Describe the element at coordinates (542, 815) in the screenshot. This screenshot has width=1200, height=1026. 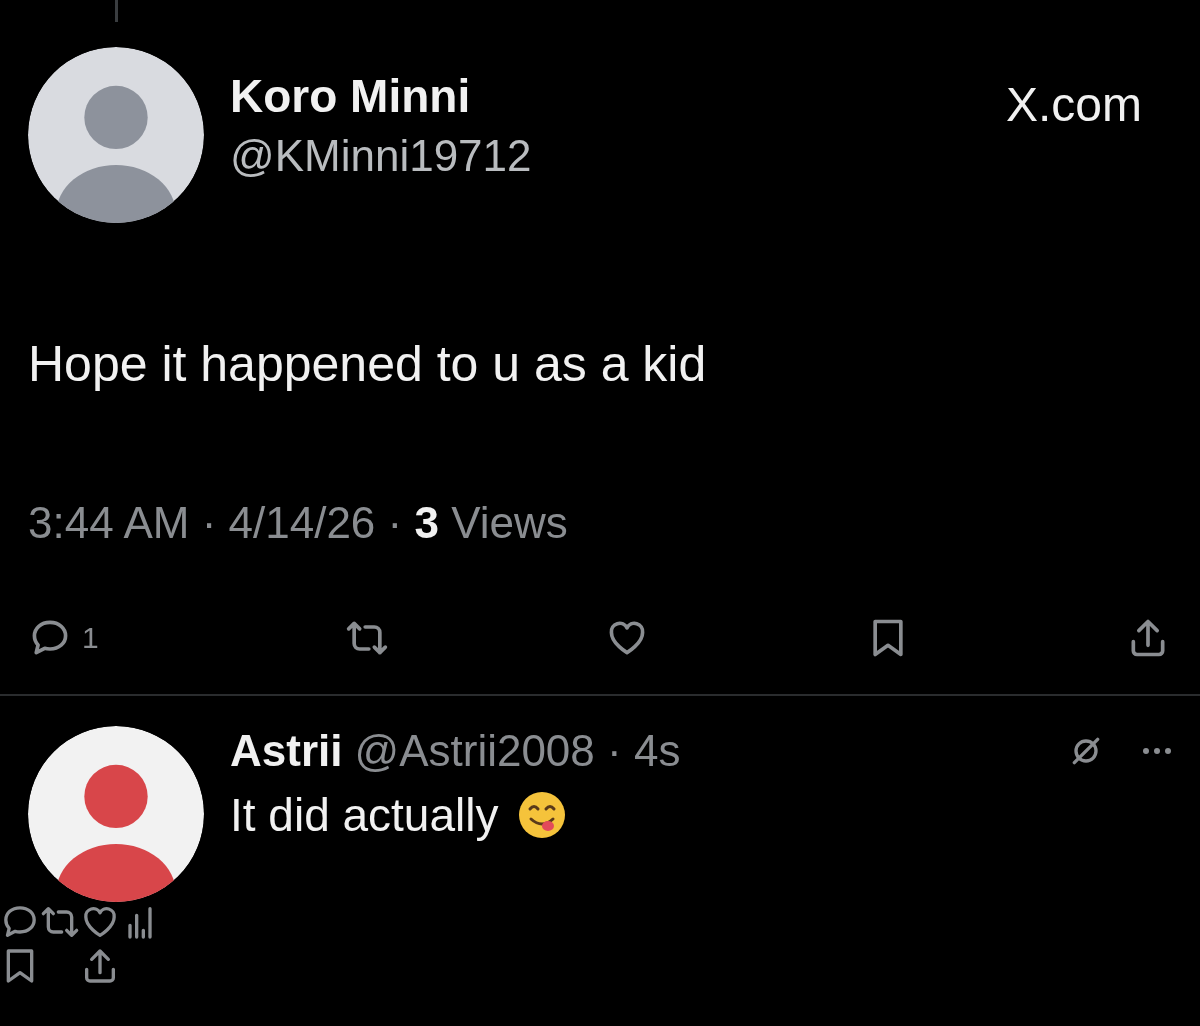
I see `smiley-icon` at that location.